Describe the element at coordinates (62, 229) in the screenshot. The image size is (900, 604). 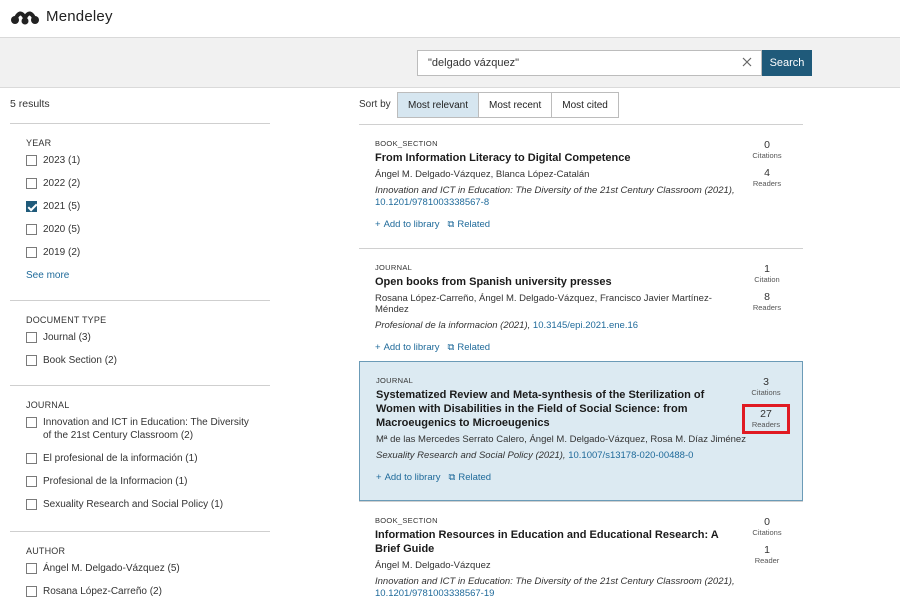
I see `facet-option-label: 2020 (5)` at that location.